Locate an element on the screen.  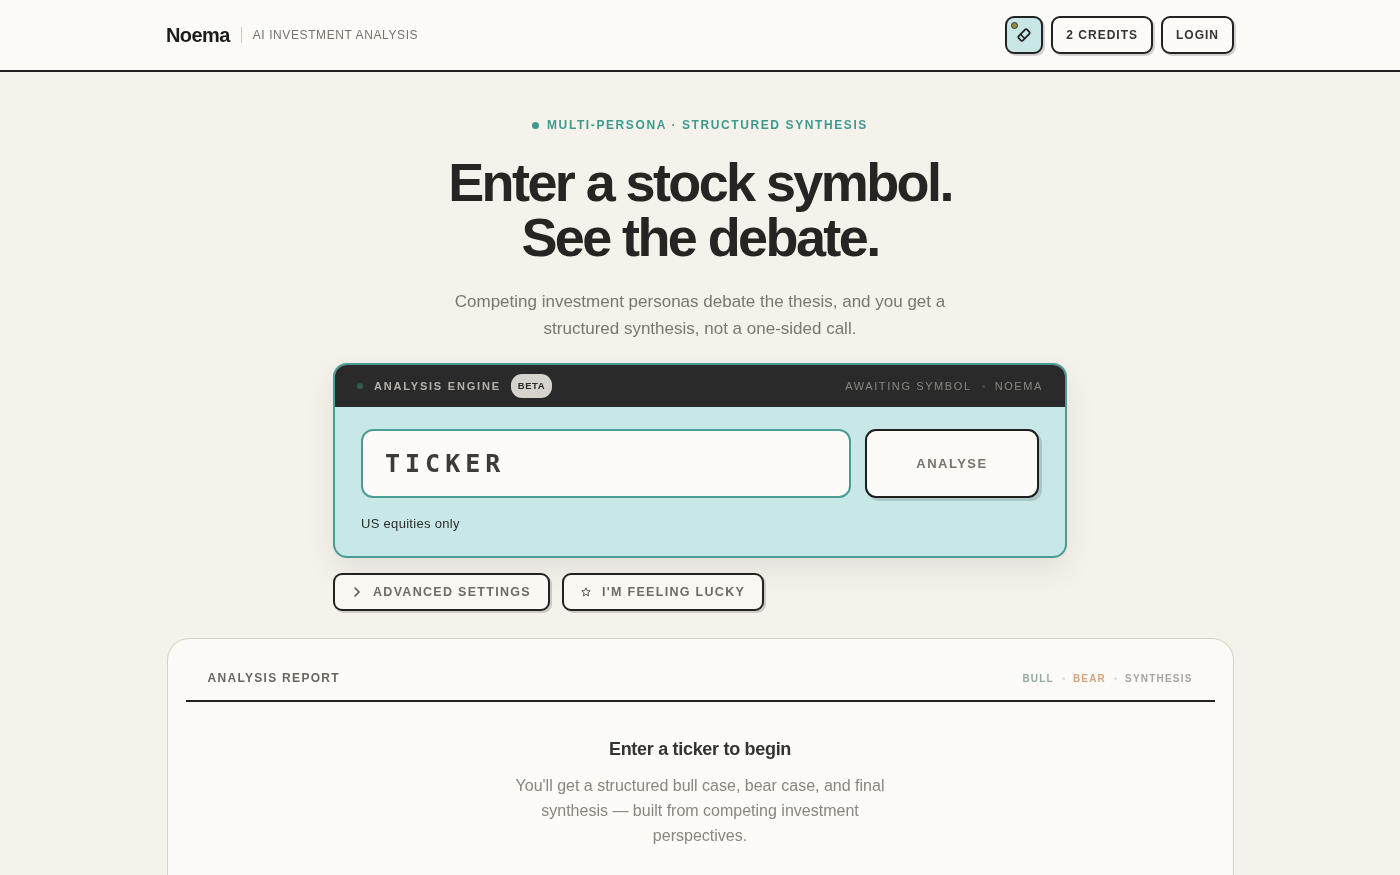
ticker-input: TICKER is located at coordinates (606, 463).